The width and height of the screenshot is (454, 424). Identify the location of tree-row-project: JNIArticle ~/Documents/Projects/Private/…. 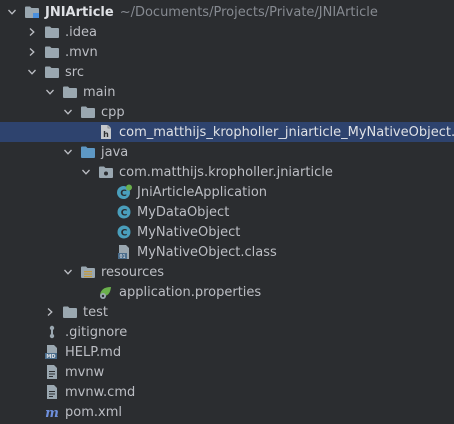
(227, 12).